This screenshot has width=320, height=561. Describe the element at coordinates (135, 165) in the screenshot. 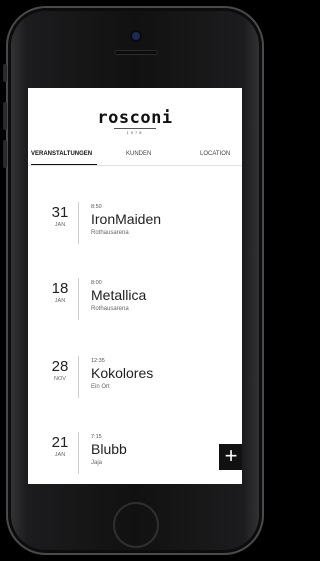

I see `tab-divider` at that location.